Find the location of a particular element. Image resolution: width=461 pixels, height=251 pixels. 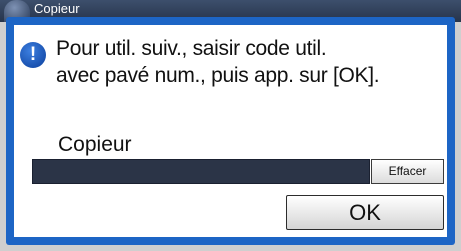

clear-button: Effacer is located at coordinates (407, 171).